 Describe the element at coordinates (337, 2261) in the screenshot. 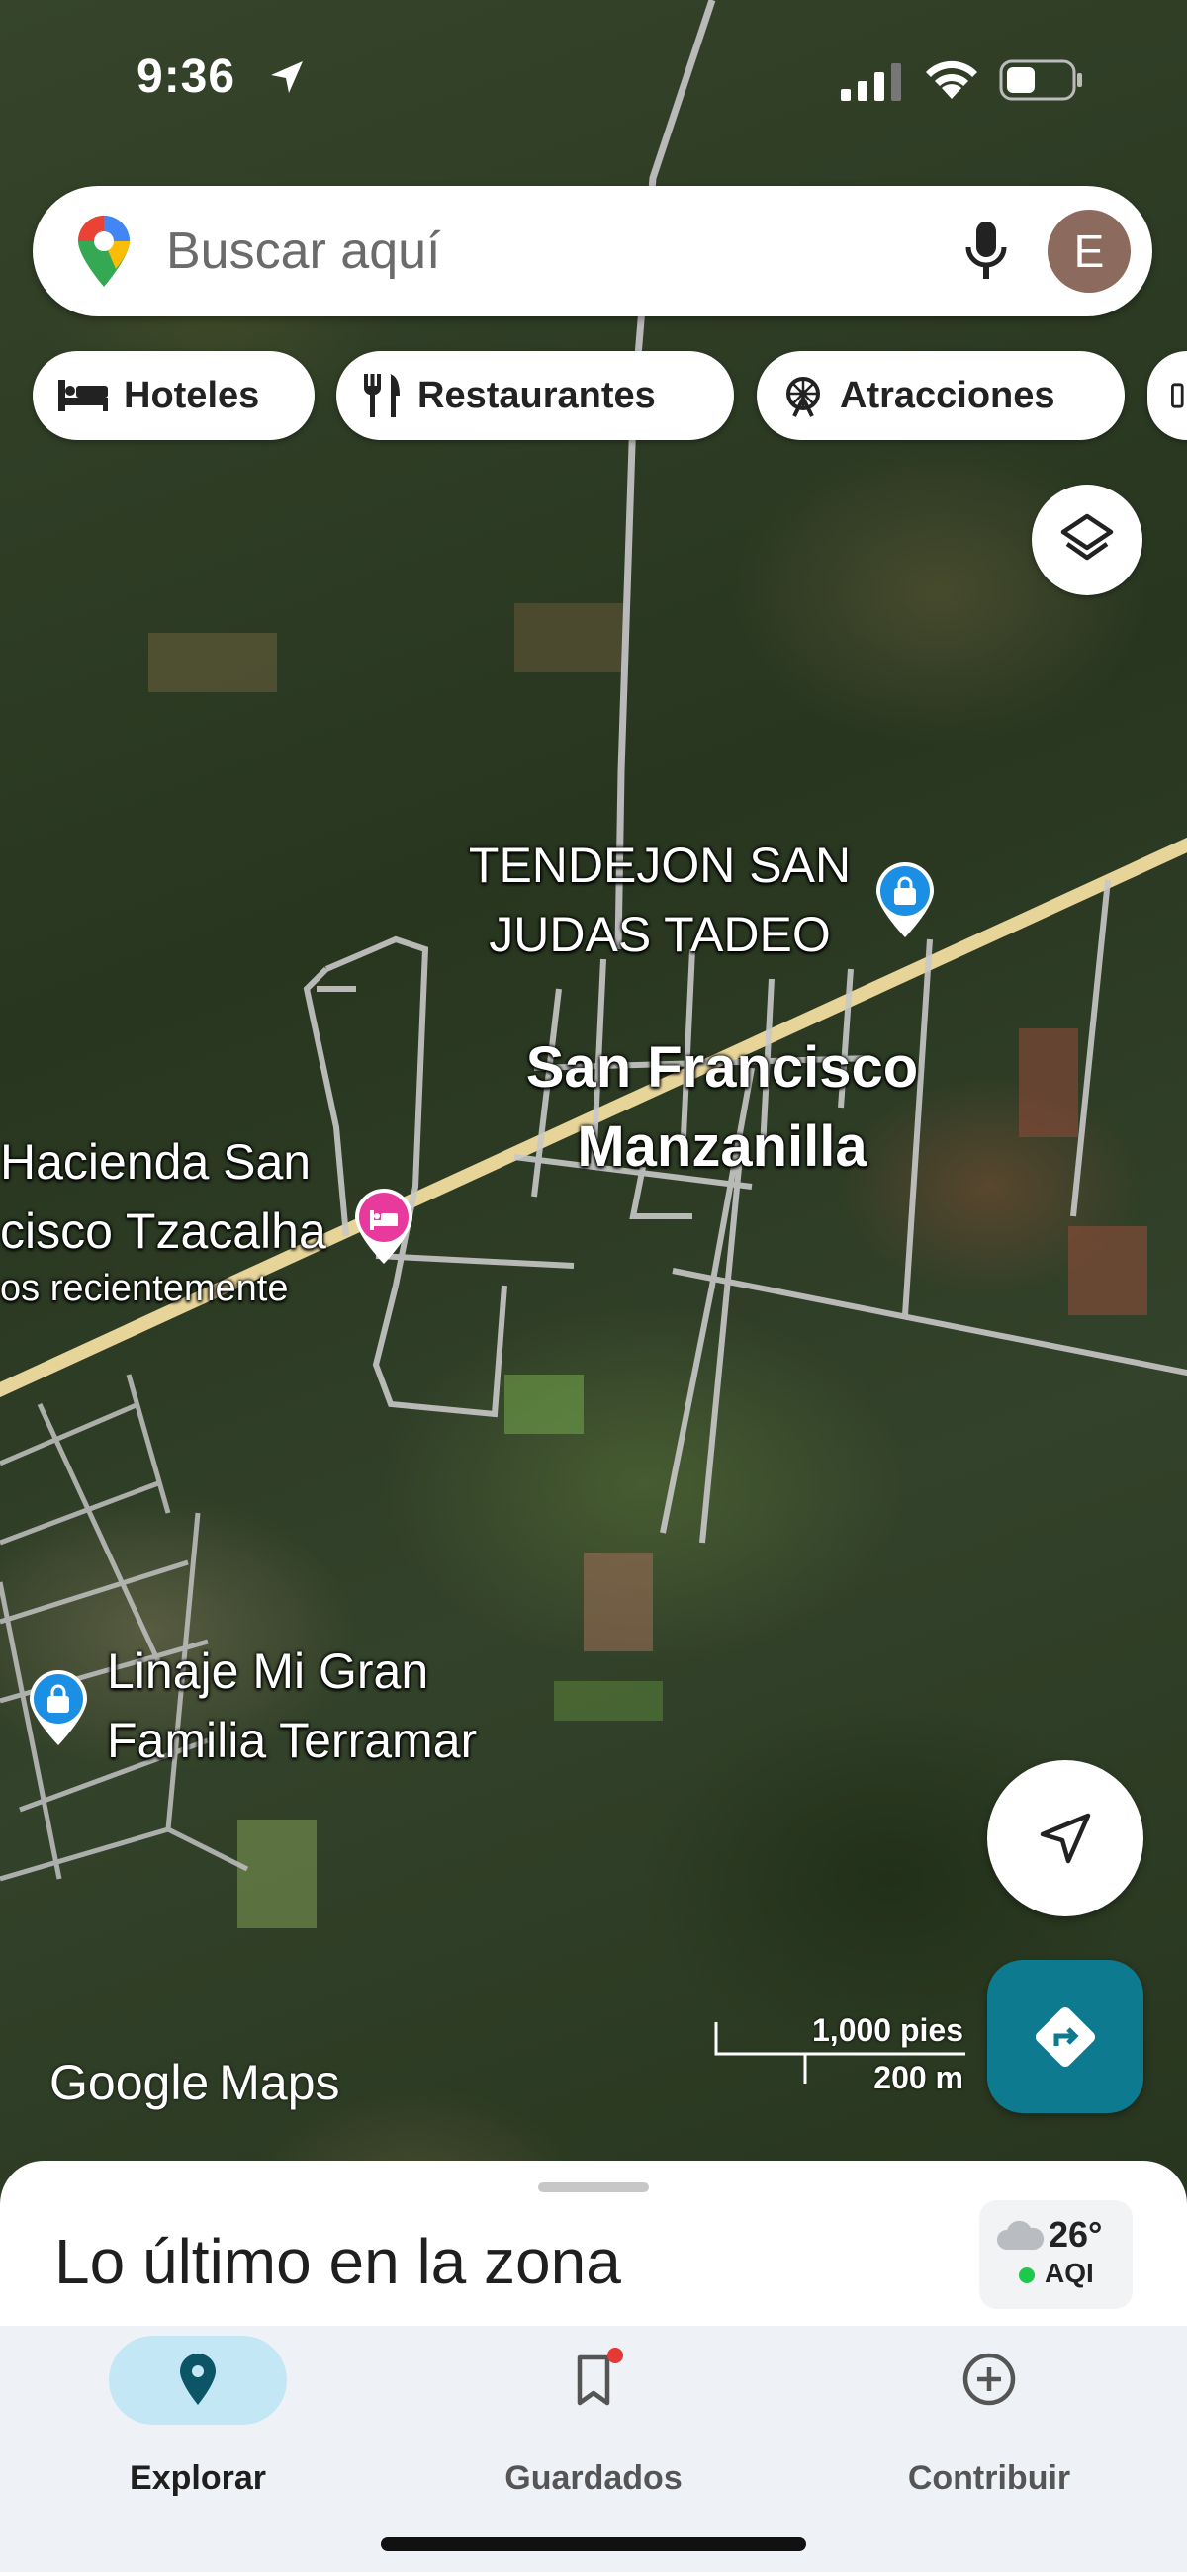

I see `sheet-title: Lo último en la zona` at that location.